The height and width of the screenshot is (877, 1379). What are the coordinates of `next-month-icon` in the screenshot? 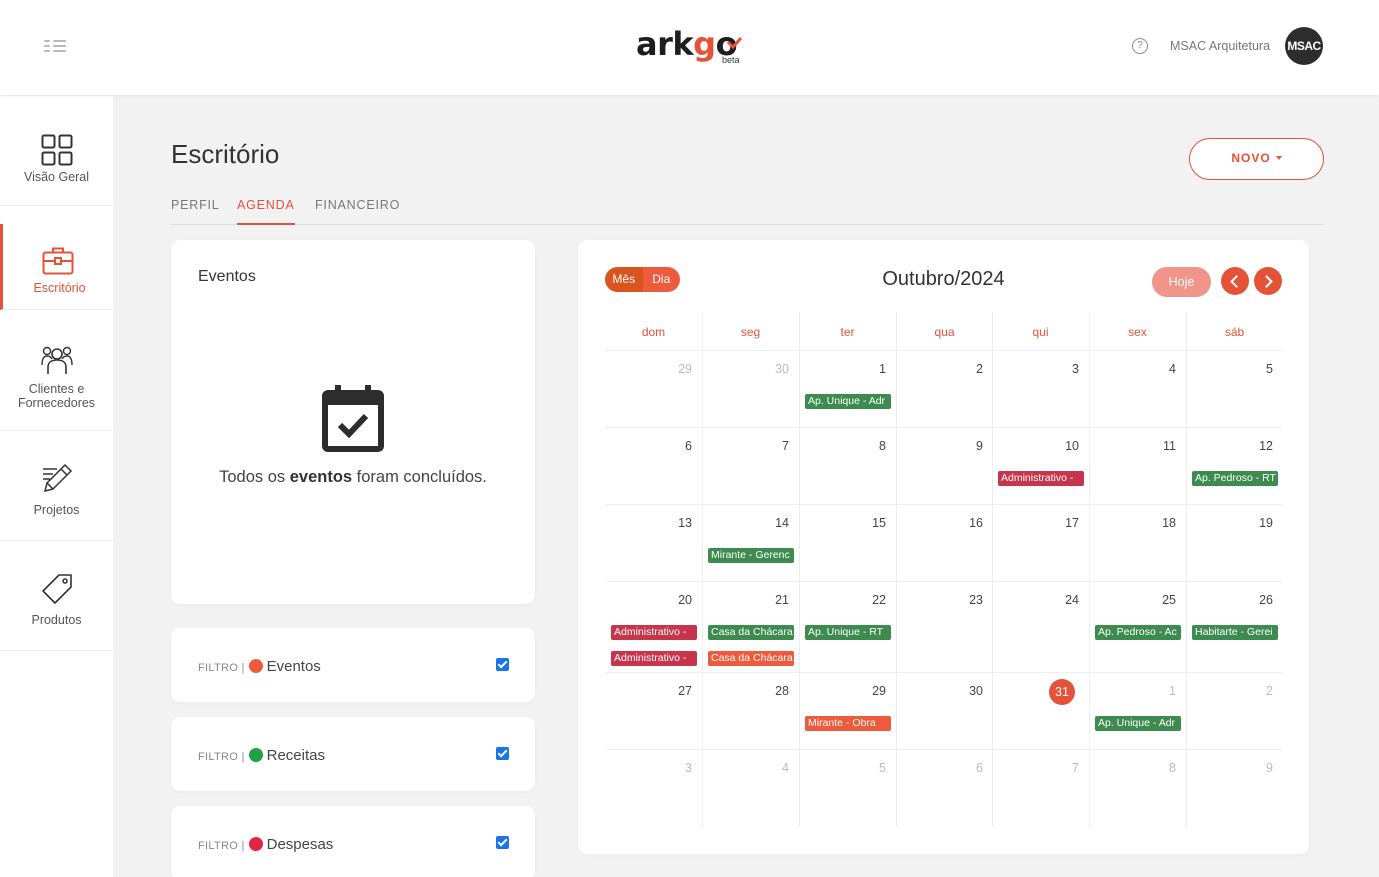 It's located at (1268, 281).